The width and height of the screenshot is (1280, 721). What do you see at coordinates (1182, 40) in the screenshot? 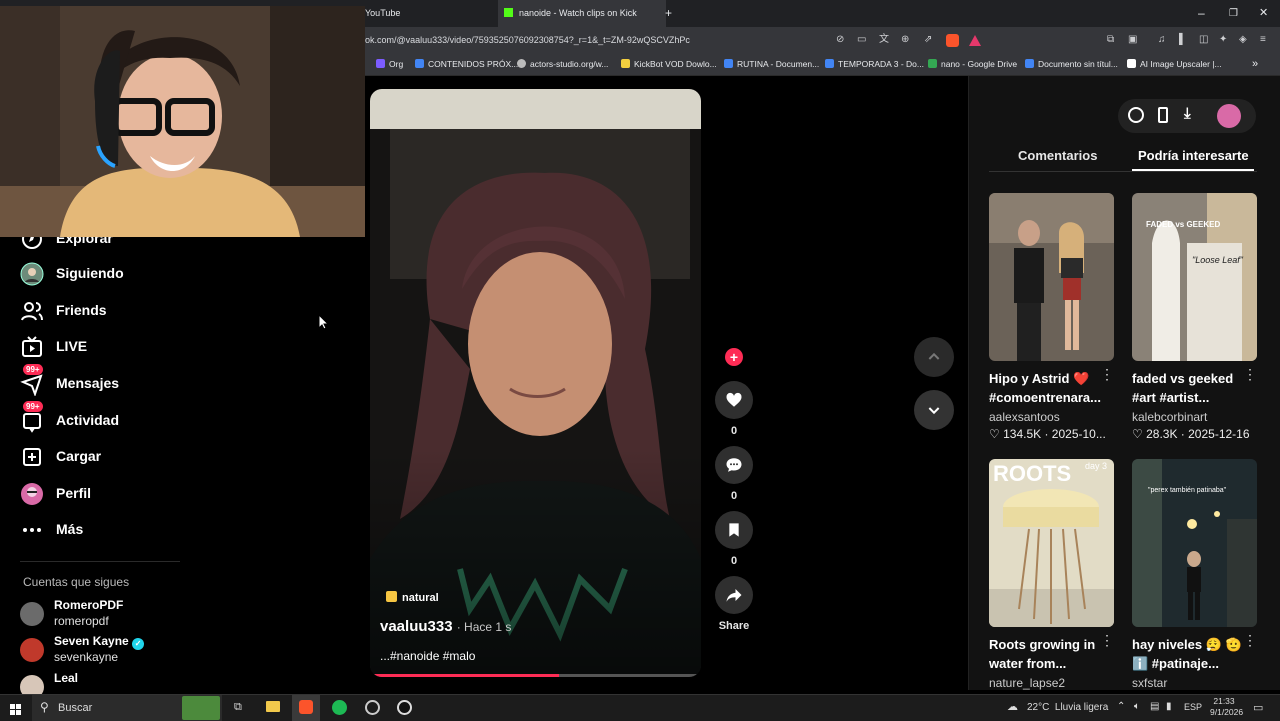
I see `sidebar-toggle-icon: ▌` at bounding box center [1182, 40].